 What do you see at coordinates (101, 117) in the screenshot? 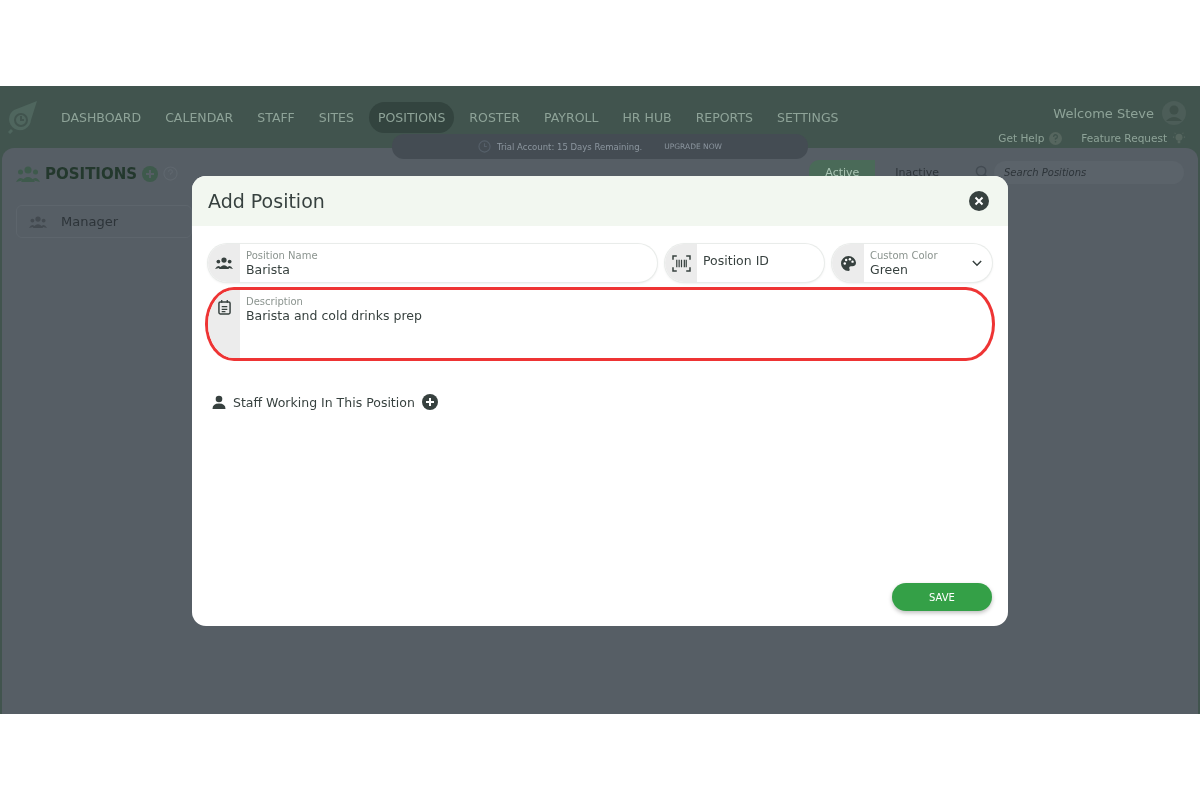
I see `nav-link: DASHBOARD` at bounding box center [101, 117].